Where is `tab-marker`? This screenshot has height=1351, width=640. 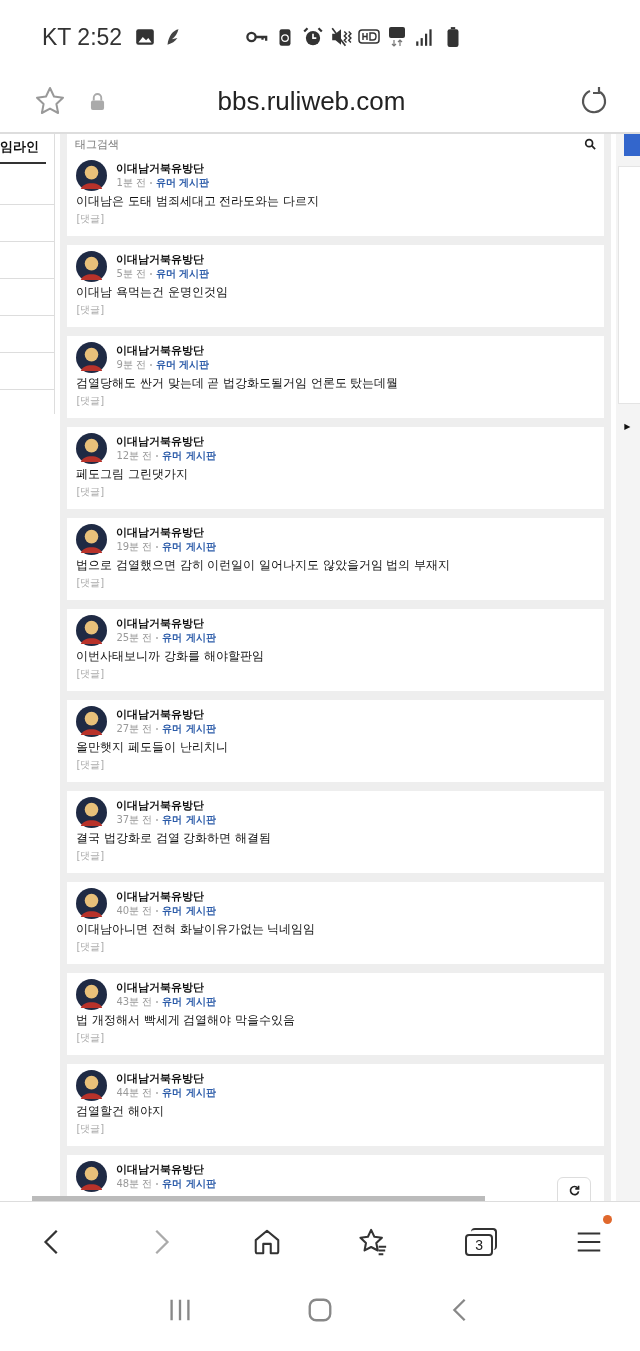 tab-marker is located at coordinates (632, 145).